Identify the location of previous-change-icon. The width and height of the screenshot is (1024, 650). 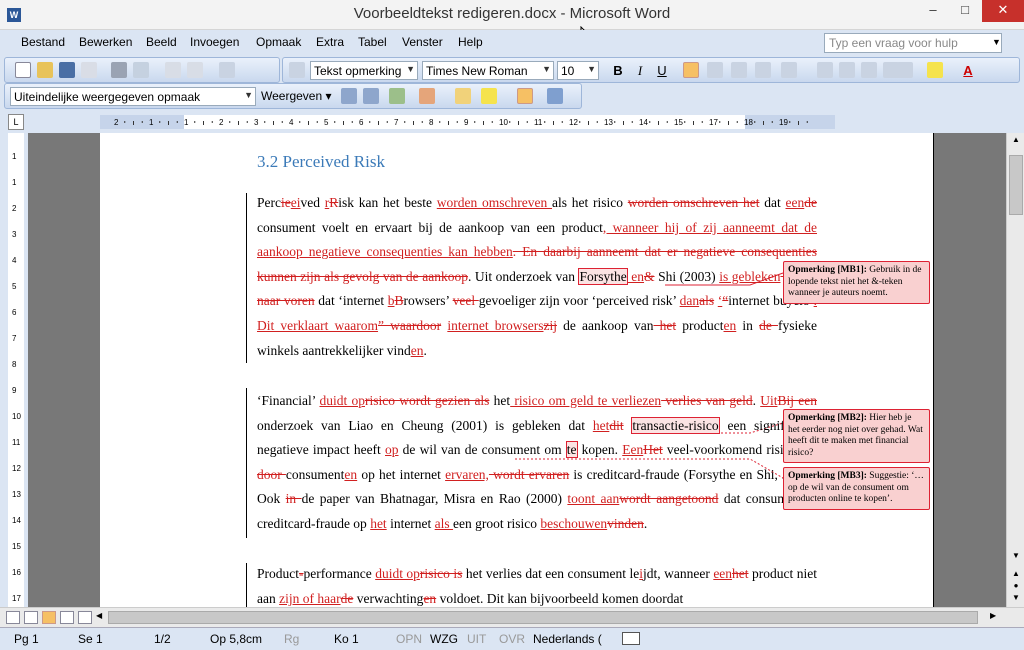
(349, 96).